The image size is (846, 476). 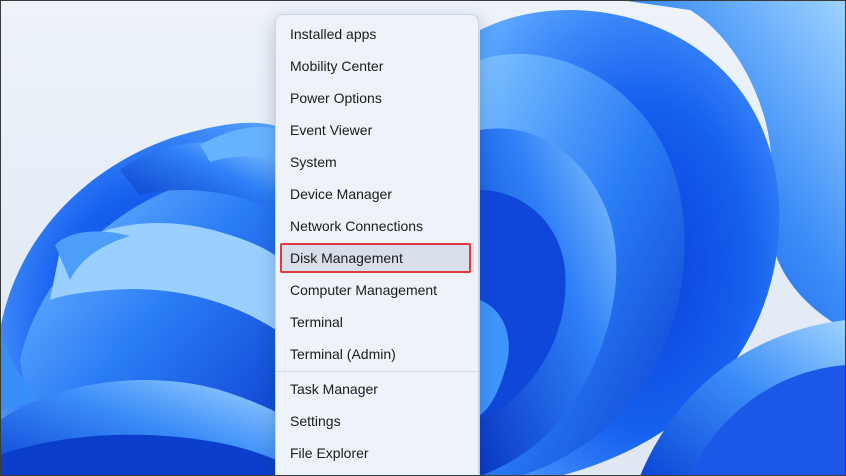 I want to click on menu-item-installed-apps: Installed apps, so click(x=377, y=34).